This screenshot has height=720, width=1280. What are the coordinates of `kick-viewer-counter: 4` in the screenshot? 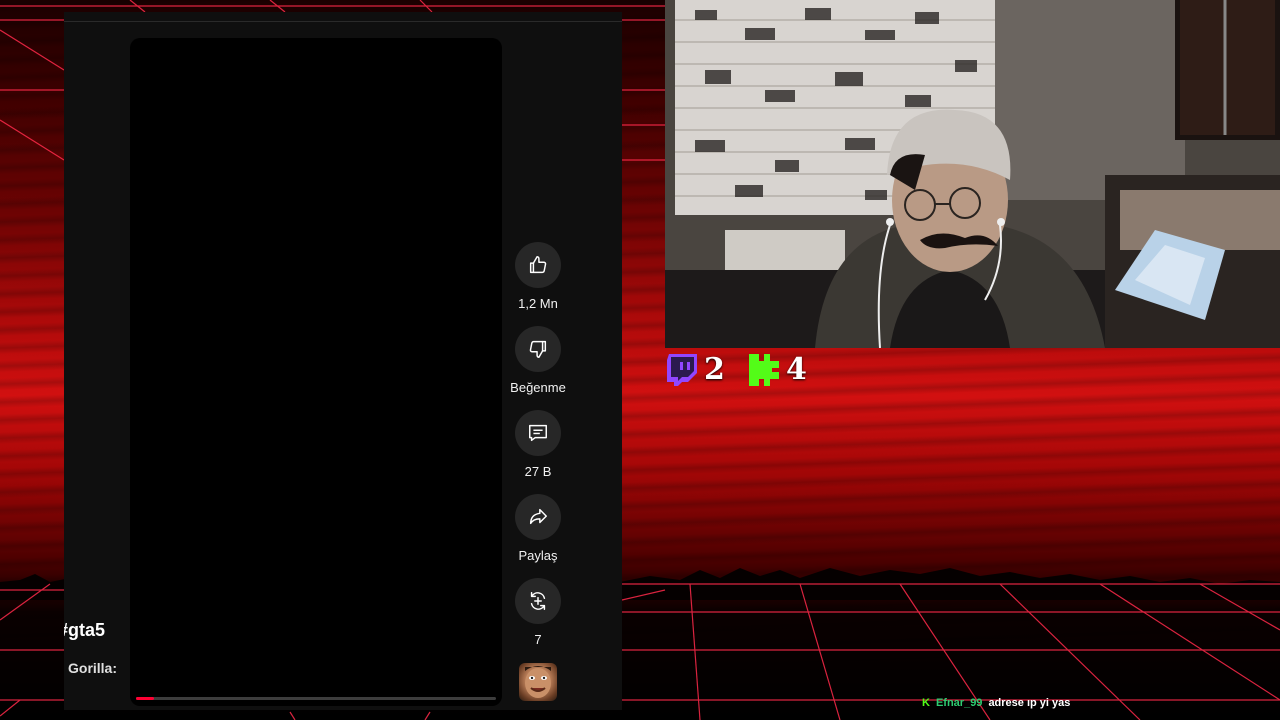 It's located at (777, 369).